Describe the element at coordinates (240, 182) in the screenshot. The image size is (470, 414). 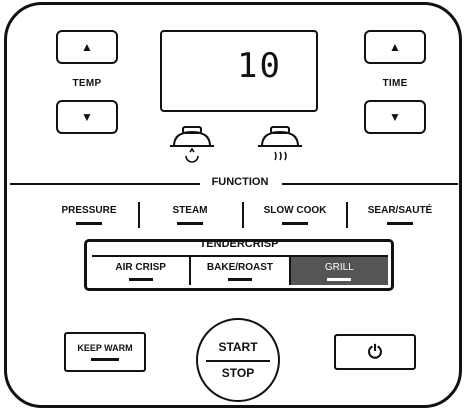
I see `function-title: FUNCTION` at that location.